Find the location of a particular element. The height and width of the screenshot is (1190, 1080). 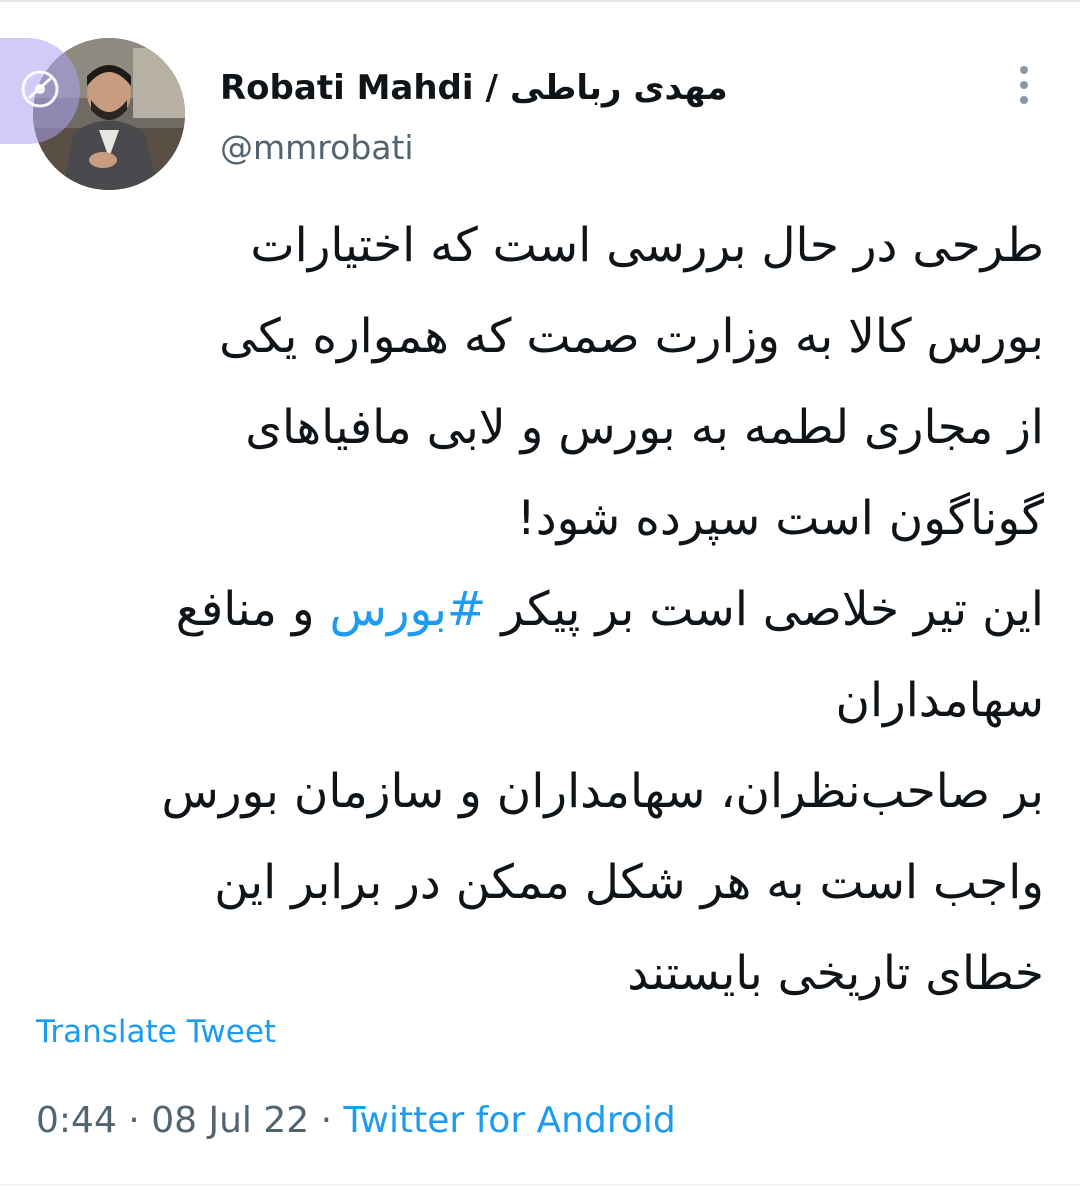

display-name: Robati Mahdi / مهدی رباطی is located at coordinates (600, 88).